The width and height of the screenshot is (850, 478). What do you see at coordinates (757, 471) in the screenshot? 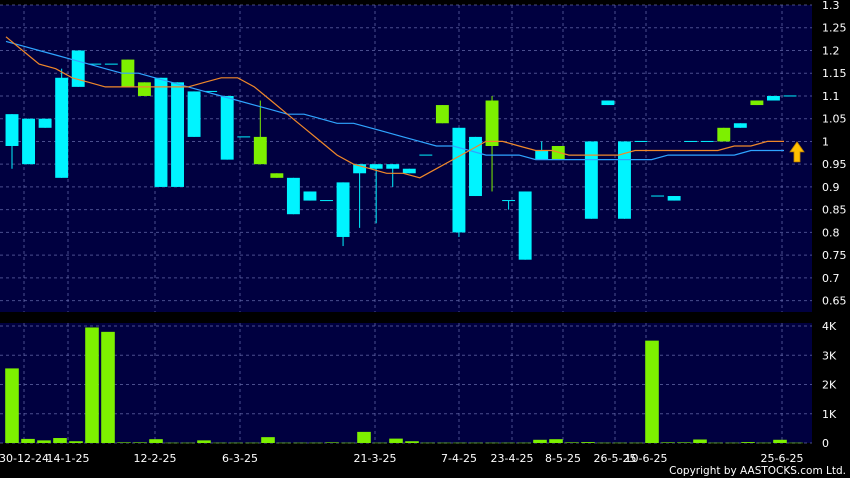
I see `copyright-text: Copyright by AASTOCKS.com Ltd.` at bounding box center [757, 471].